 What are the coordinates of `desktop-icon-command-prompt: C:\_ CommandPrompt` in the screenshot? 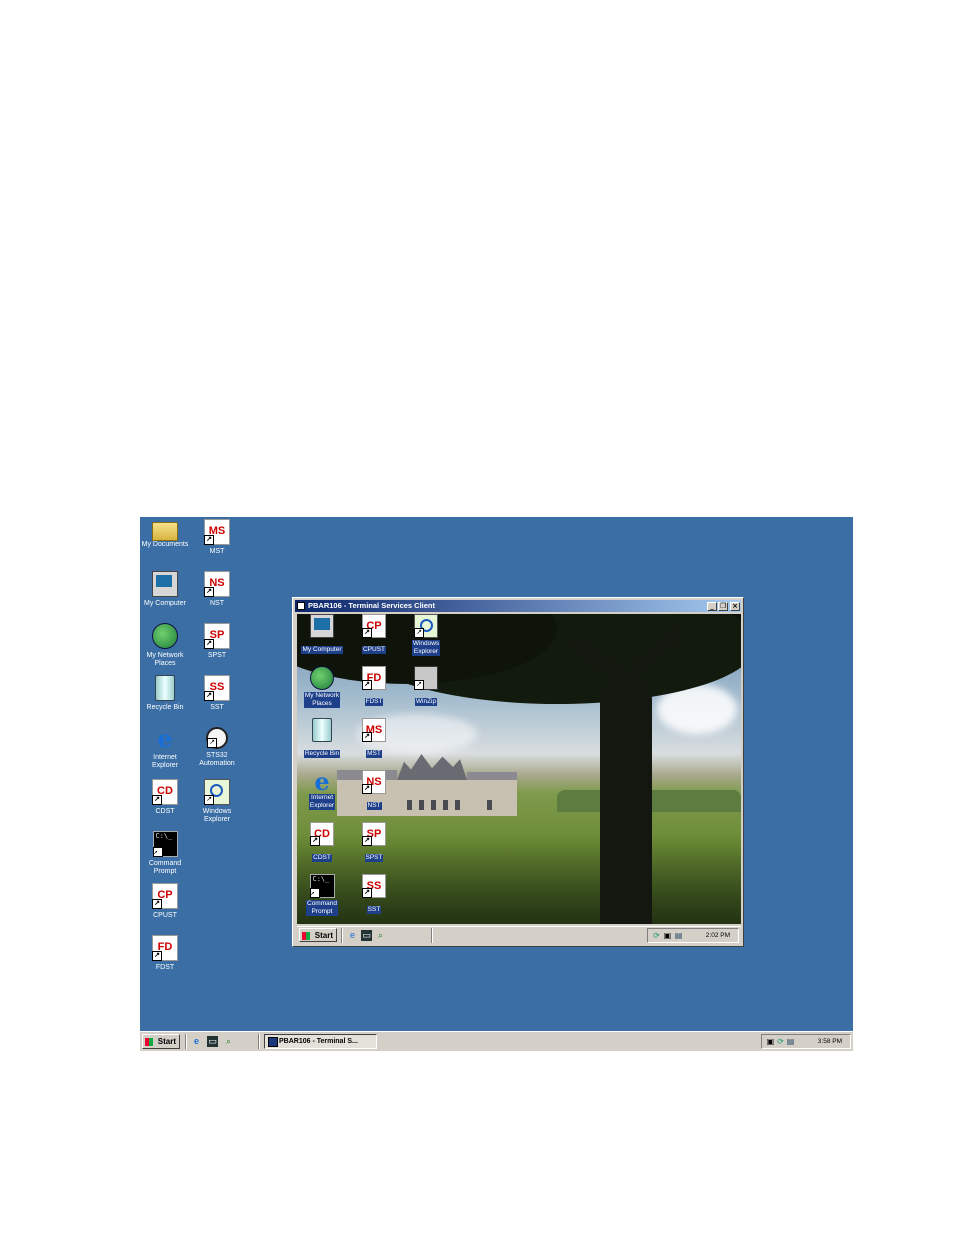 It's located at (165, 853).